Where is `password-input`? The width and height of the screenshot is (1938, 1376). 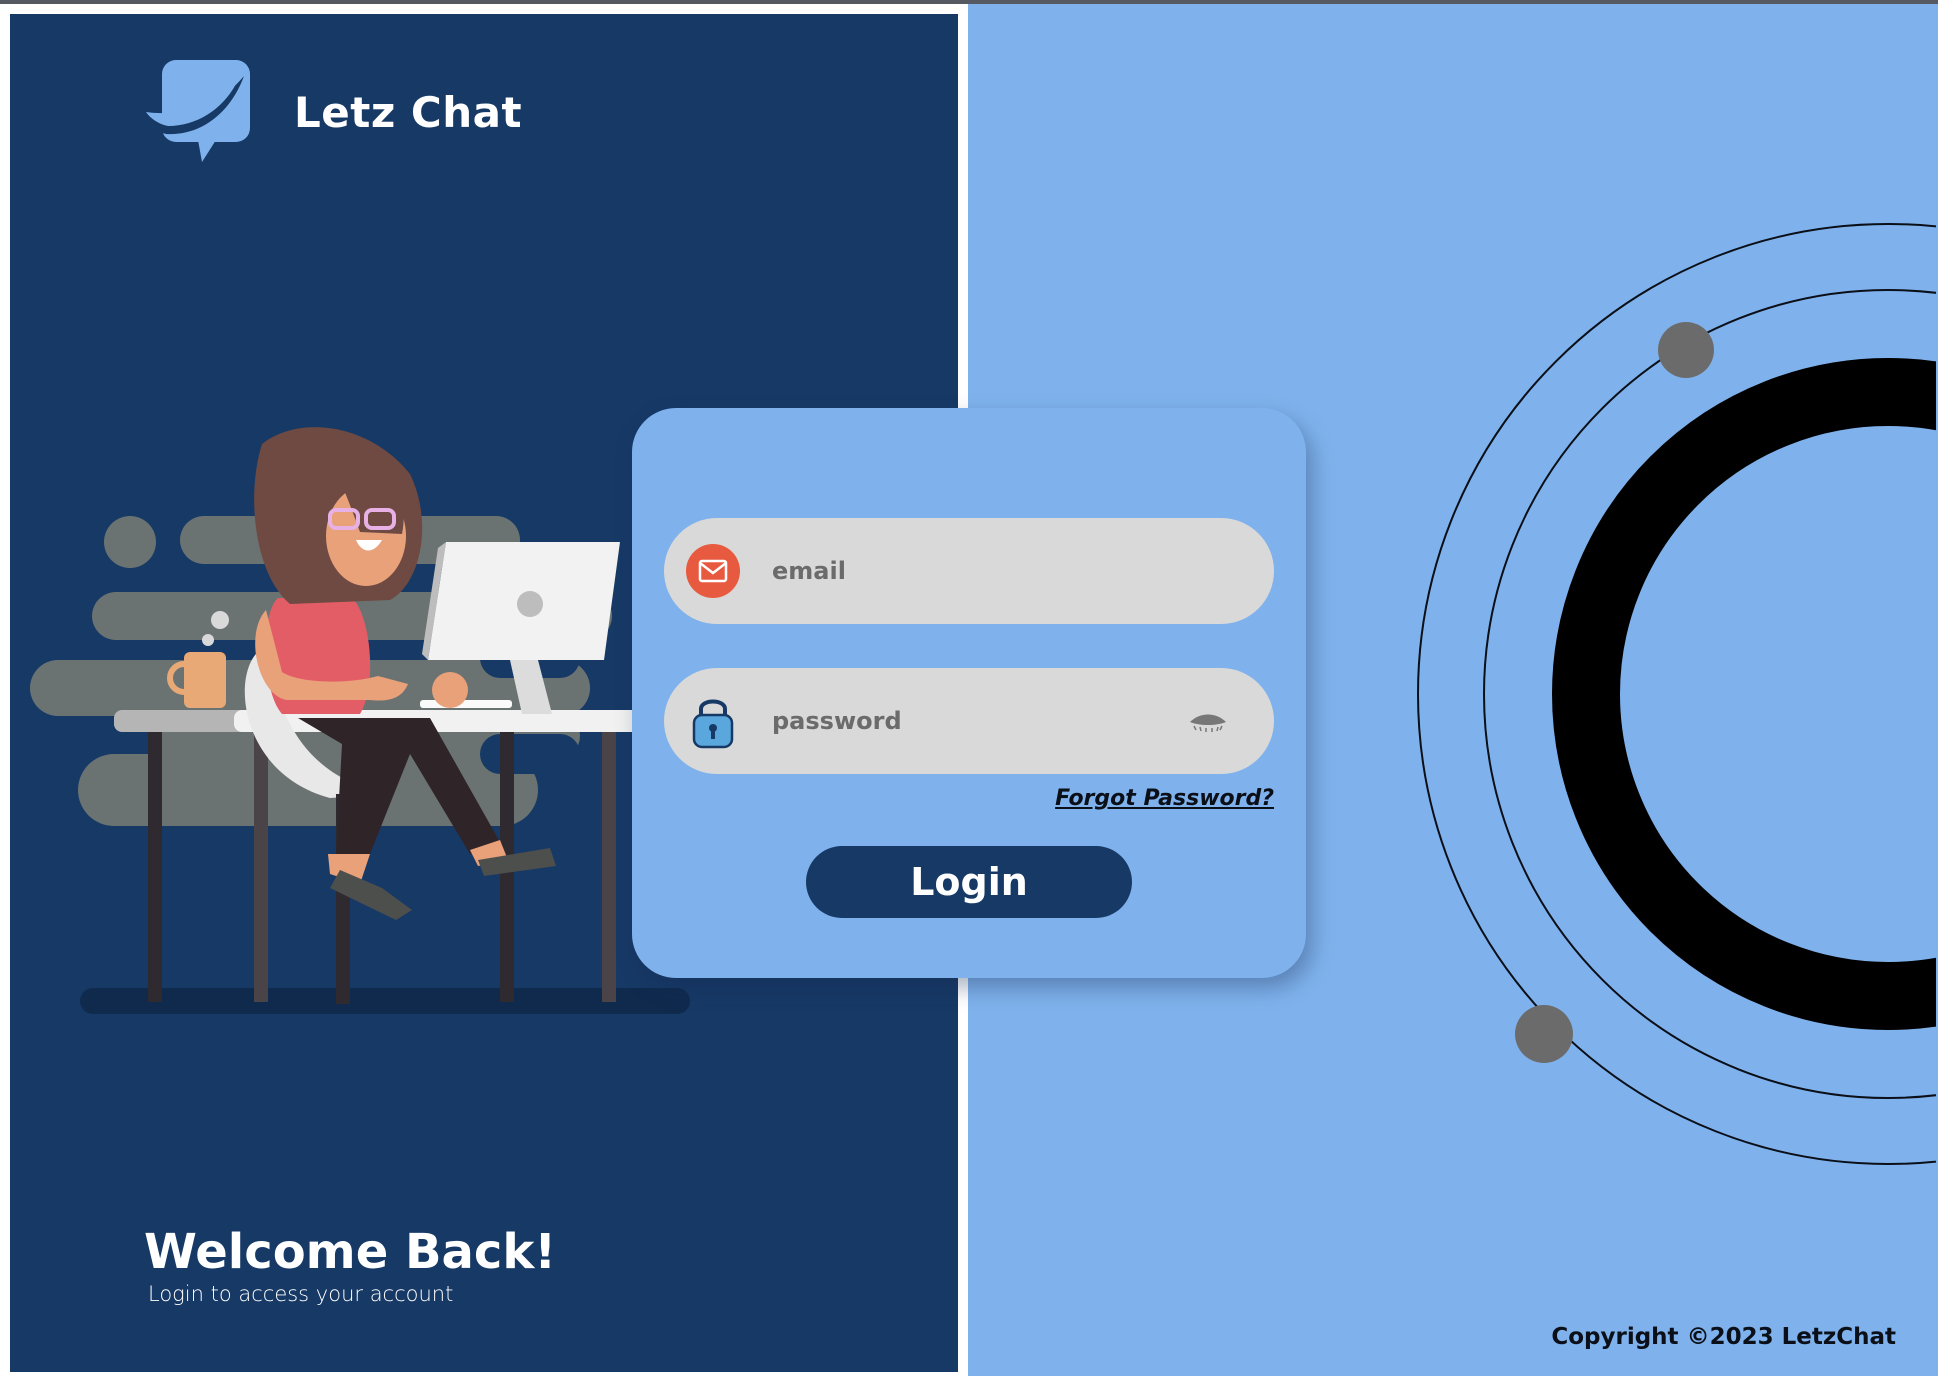
password-input is located at coordinates (978, 721).